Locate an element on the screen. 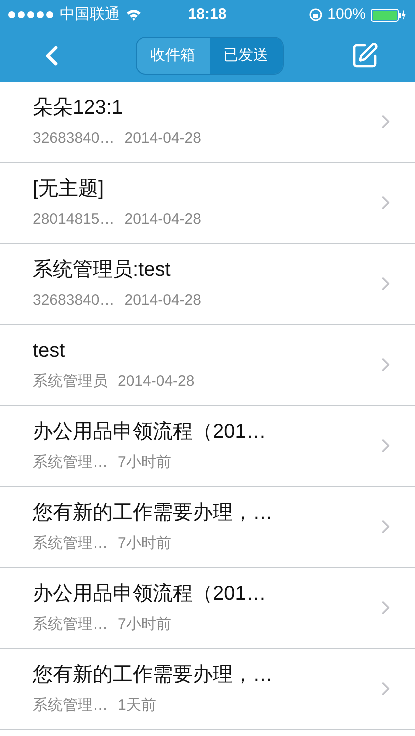 Image resolution: width=415 pixels, height=736 pixels. battery-percent: 100% is located at coordinates (347, 14).